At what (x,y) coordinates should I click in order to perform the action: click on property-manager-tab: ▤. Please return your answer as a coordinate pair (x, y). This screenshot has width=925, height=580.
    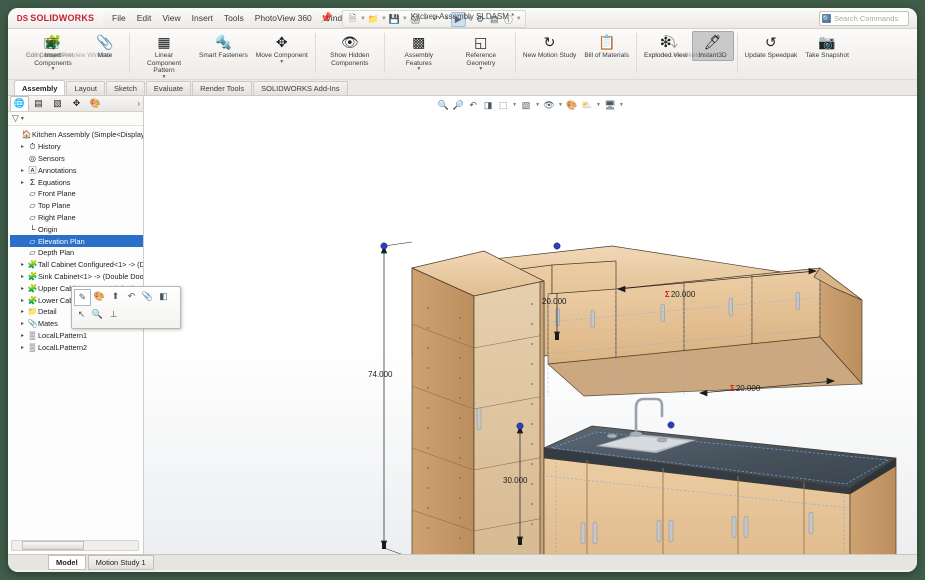
    Looking at the image, I should click on (38, 103).